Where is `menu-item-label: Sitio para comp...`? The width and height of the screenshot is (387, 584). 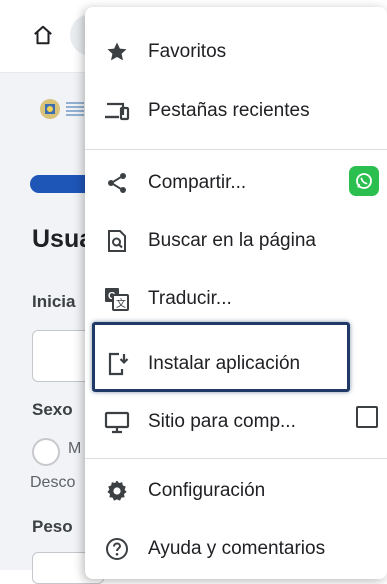
menu-item-label: Sitio para comp... is located at coordinates (222, 421).